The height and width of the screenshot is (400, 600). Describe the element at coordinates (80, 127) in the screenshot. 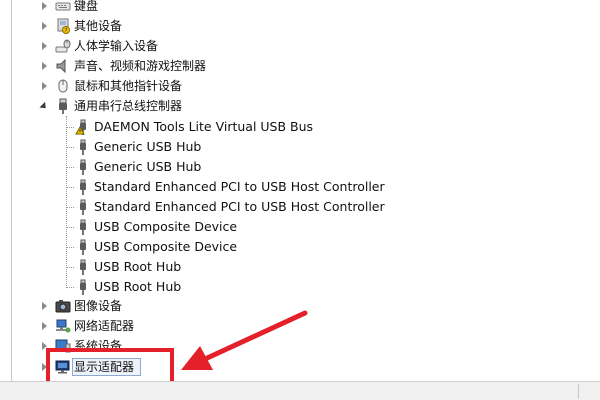

I see `usb-warning-icon` at that location.